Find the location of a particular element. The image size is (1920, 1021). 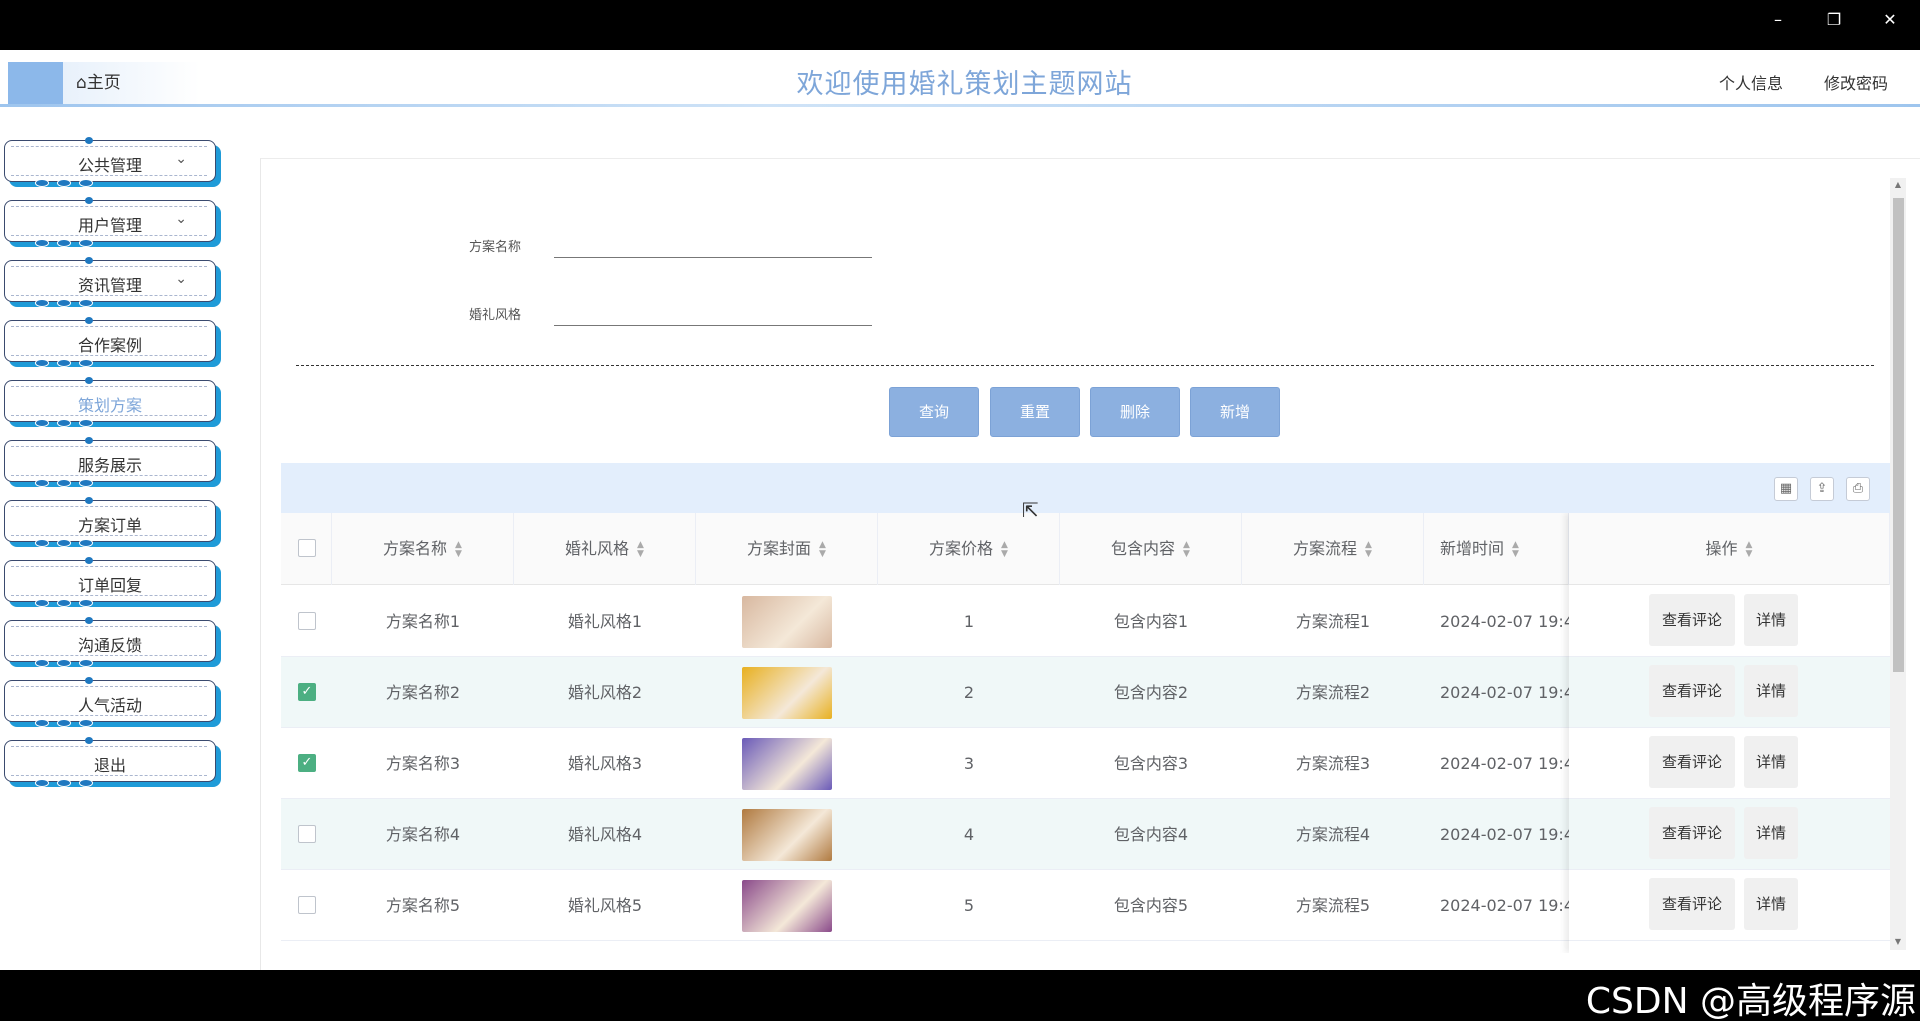

column-header: 包含内容 ▲ ▼ is located at coordinates (1151, 549).